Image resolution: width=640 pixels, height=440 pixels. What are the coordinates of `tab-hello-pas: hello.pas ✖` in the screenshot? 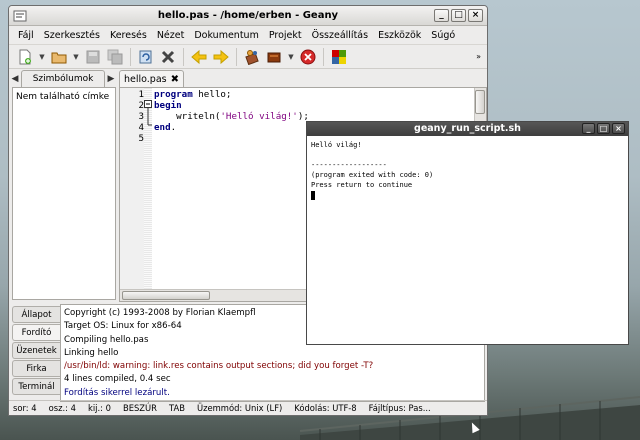 It's located at (152, 78).